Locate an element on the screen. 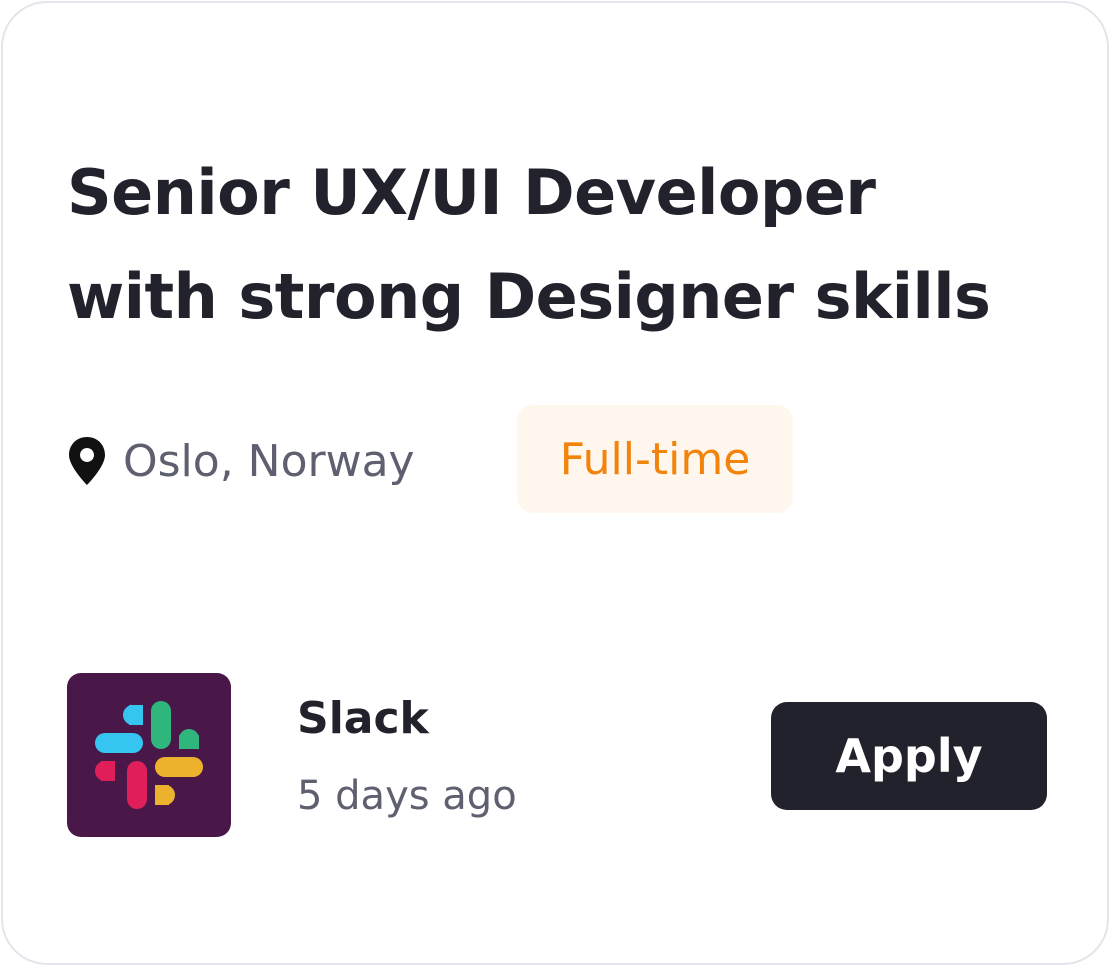 Image resolution: width=1110 pixels, height=966 pixels. slack-logo-icon is located at coordinates (149, 755).